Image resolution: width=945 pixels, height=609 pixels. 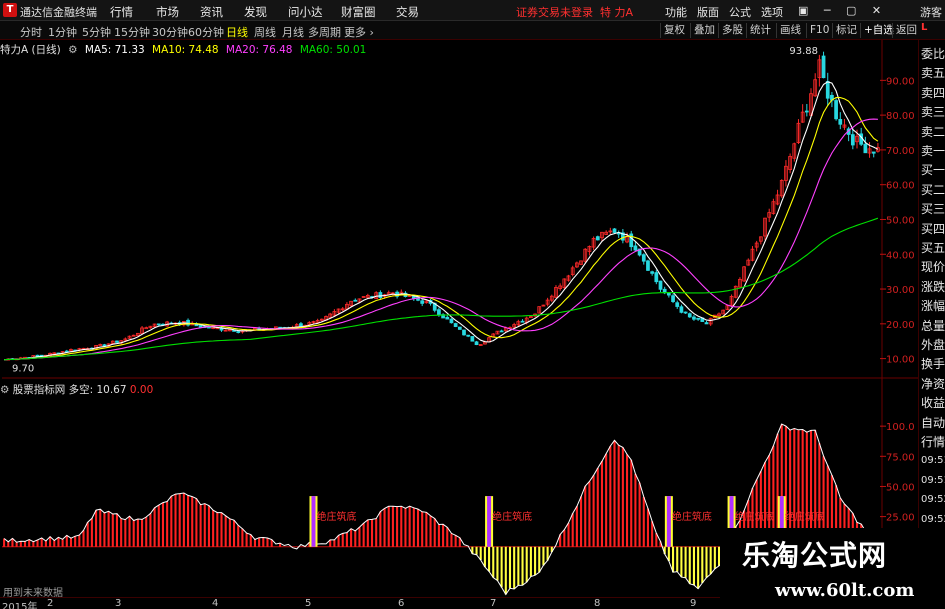 What do you see at coordinates (760, 30) in the screenshot?
I see `stats-button: 统计` at bounding box center [760, 30].